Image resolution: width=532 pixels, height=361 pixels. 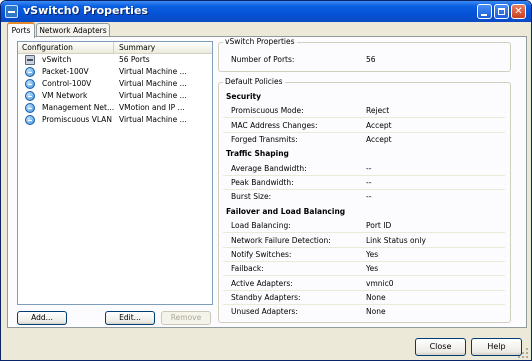 What do you see at coordinates (371, 59) in the screenshot?
I see `number-of-ports-value: 56` at bounding box center [371, 59].